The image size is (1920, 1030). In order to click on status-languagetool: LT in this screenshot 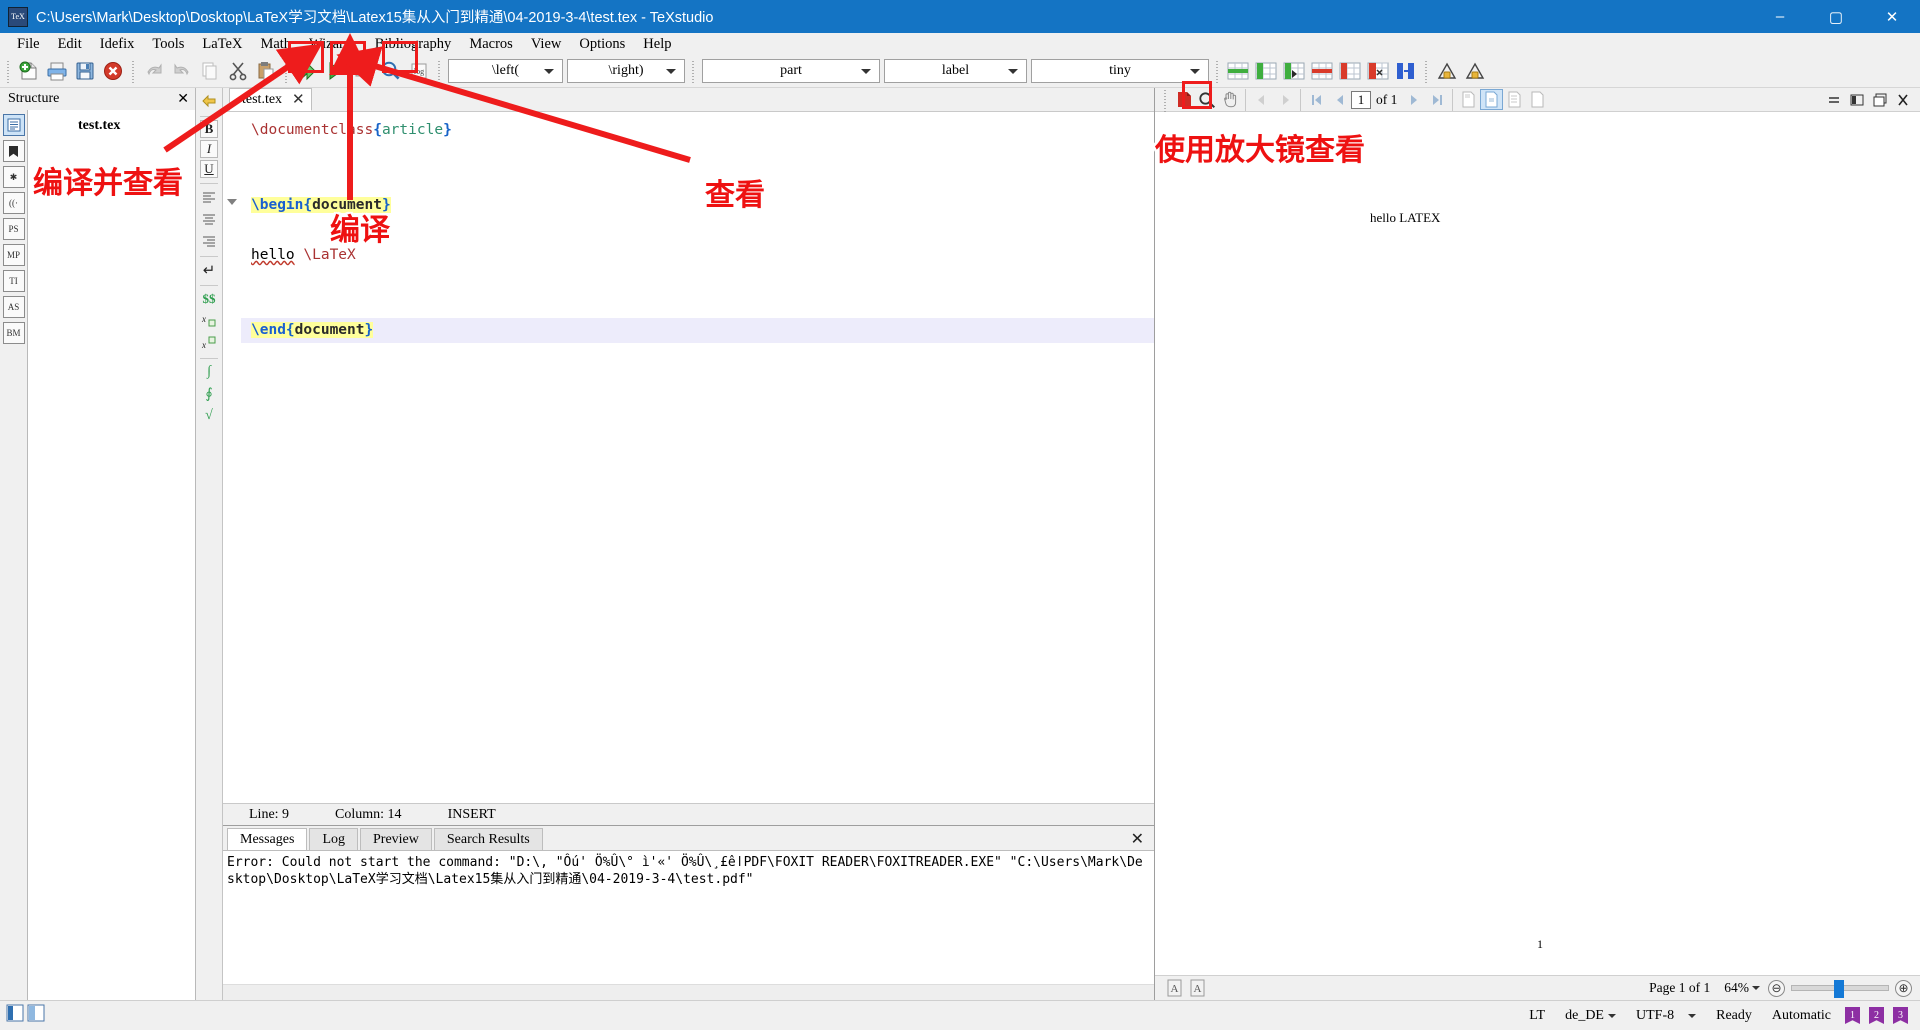, I will do `click(1537, 1016)`.